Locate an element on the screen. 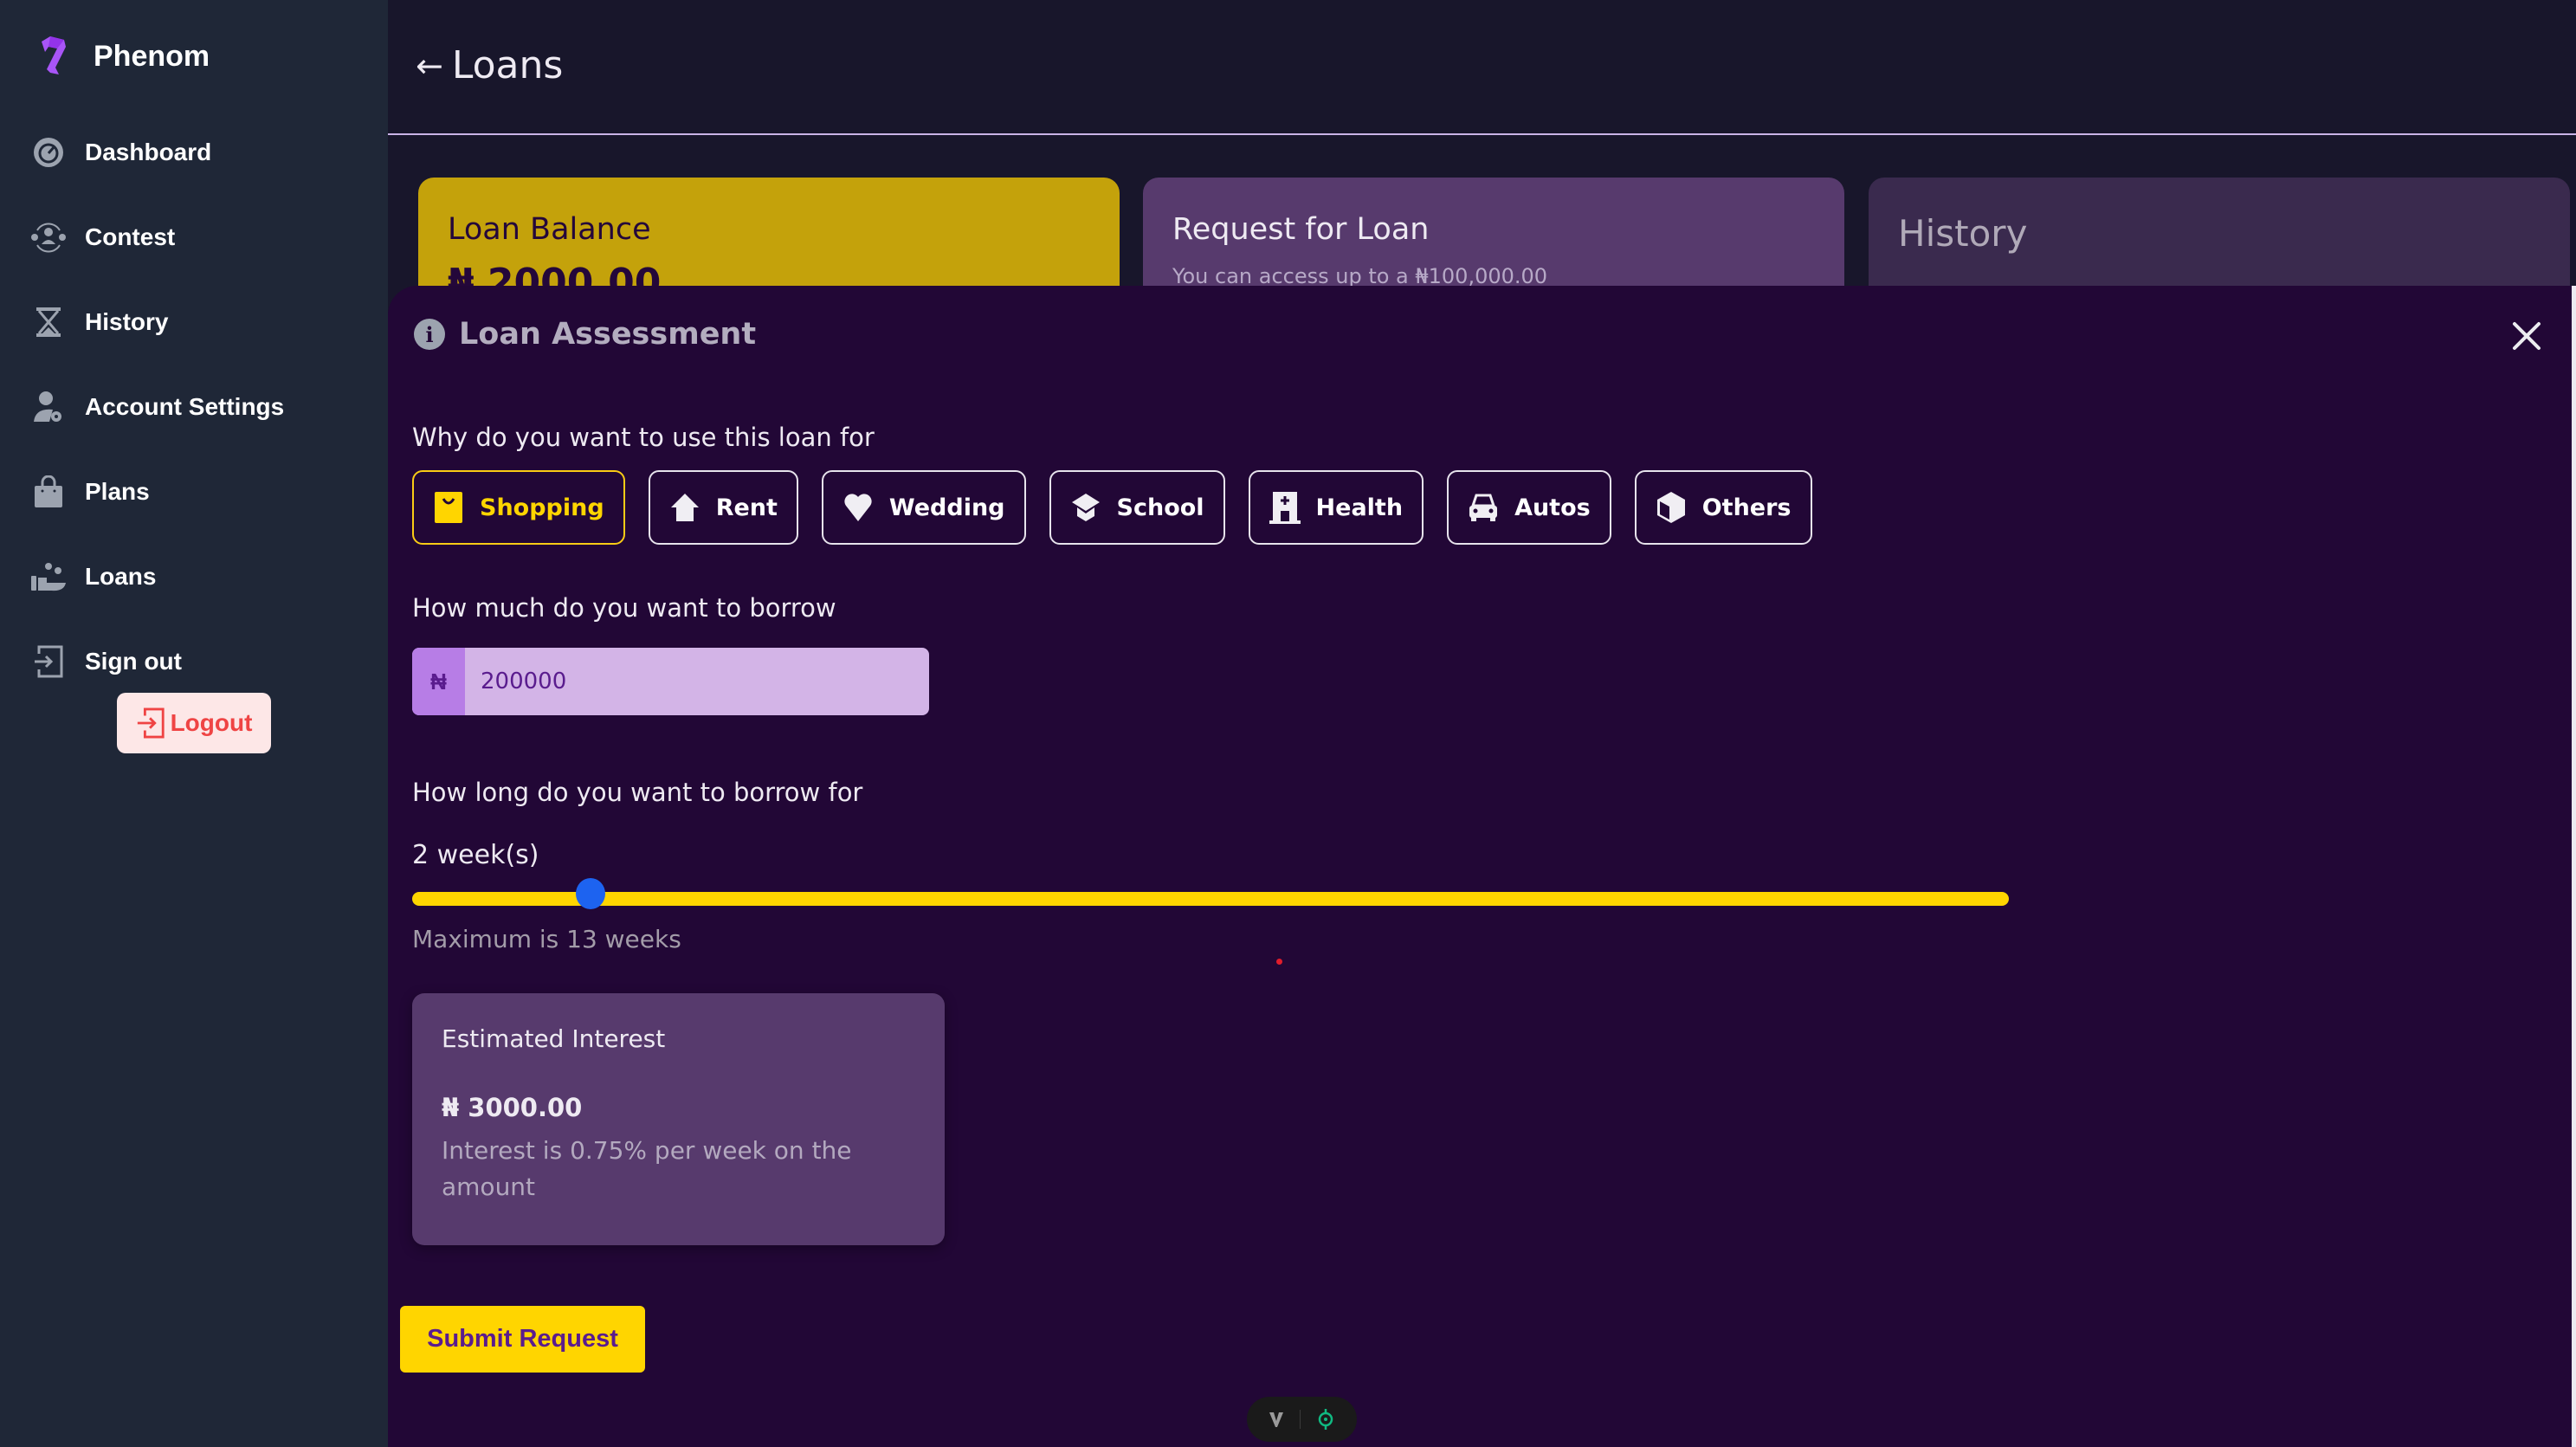 Image resolution: width=2576 pixels, height=1447 pixels. logout-label: Logout is located at coordinates (212, 723).